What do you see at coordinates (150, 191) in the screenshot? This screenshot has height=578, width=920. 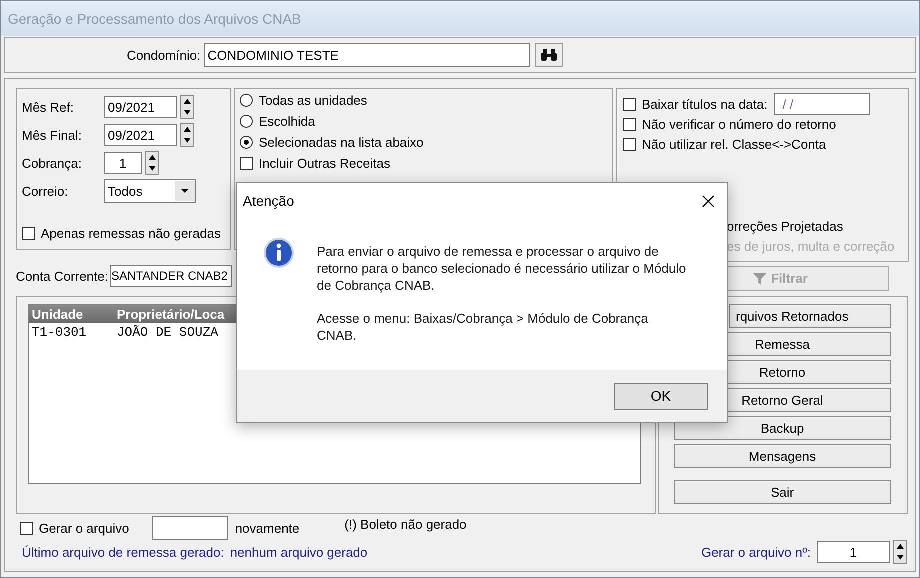 I see `dropdown: Todos` at bounding box center [150, 191].